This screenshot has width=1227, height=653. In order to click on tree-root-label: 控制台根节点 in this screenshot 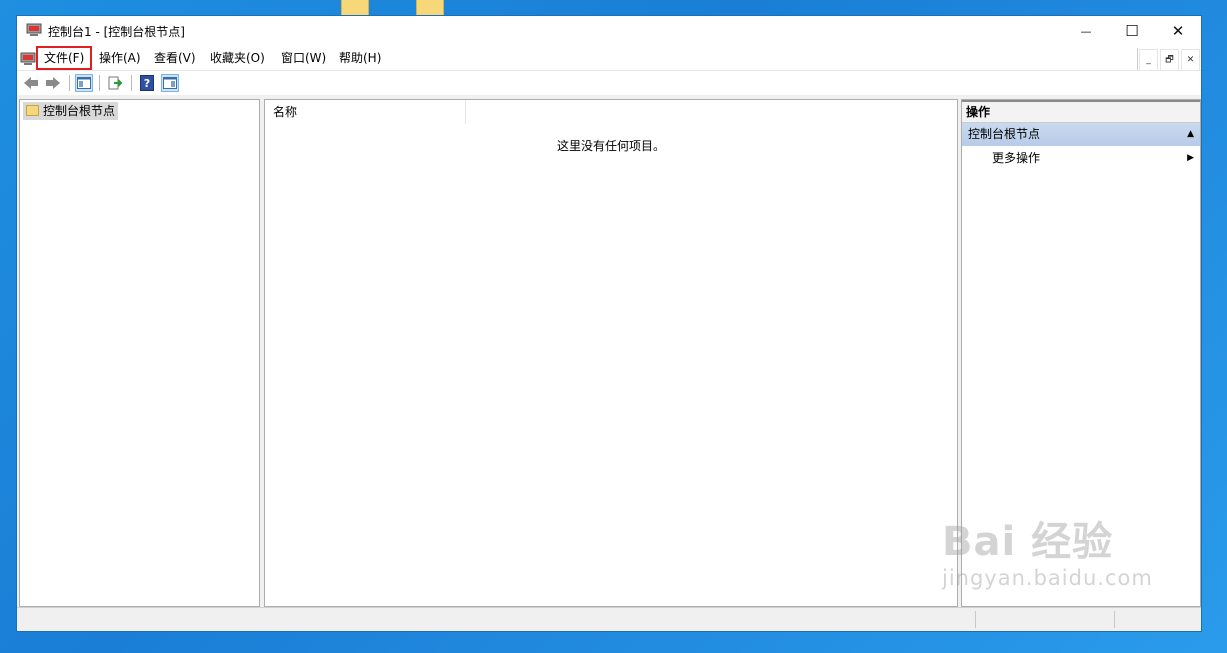, I will do `click(79, 111)`.